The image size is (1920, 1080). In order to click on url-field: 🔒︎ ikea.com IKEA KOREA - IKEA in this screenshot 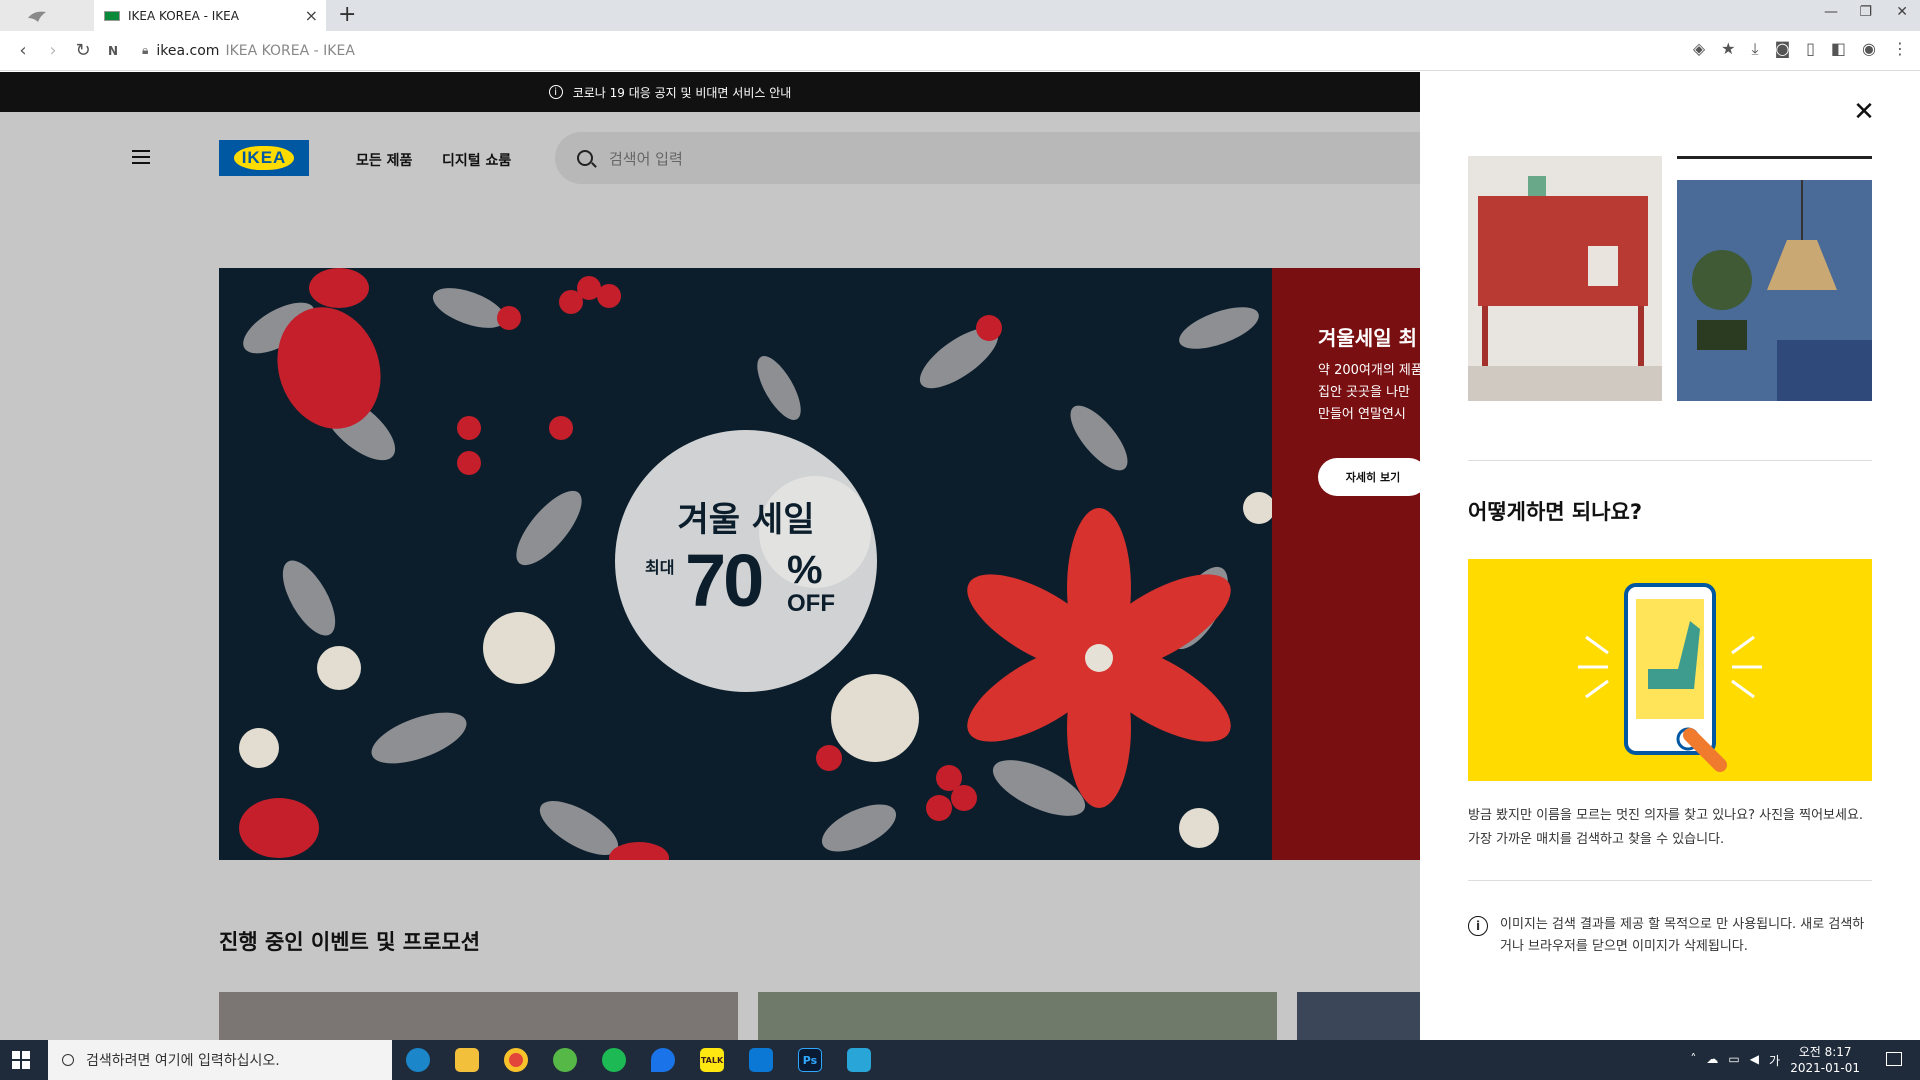, I will do `click(248, 51)`.